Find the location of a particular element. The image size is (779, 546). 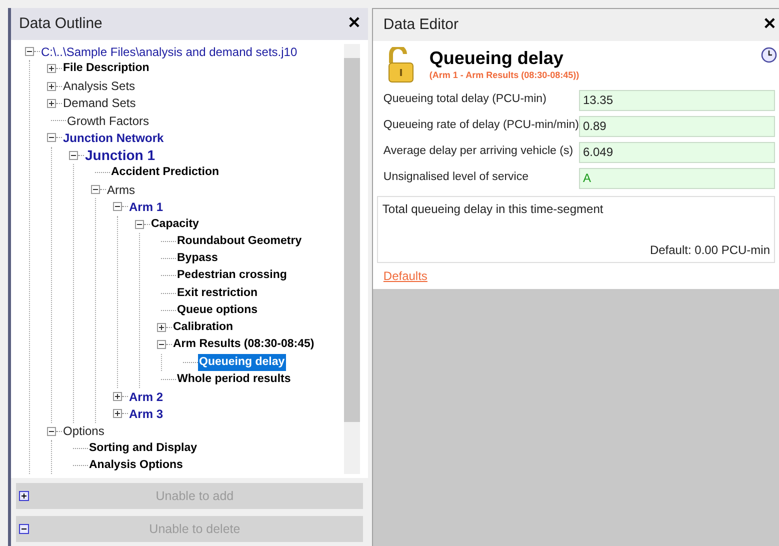

default-value-text: Default: 0.00 PCU-min is located at coordinates (710, 250).